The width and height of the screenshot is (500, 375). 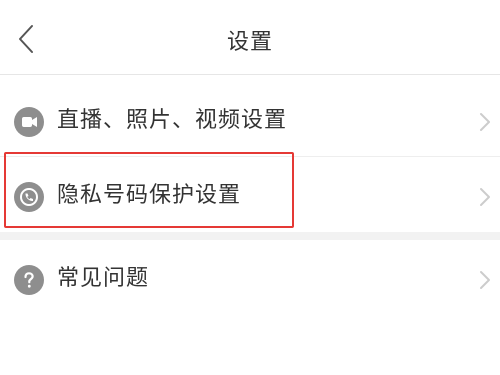 I want to click on settings-item-label: 隐私号码保护设置, so click(x=149, y=195).